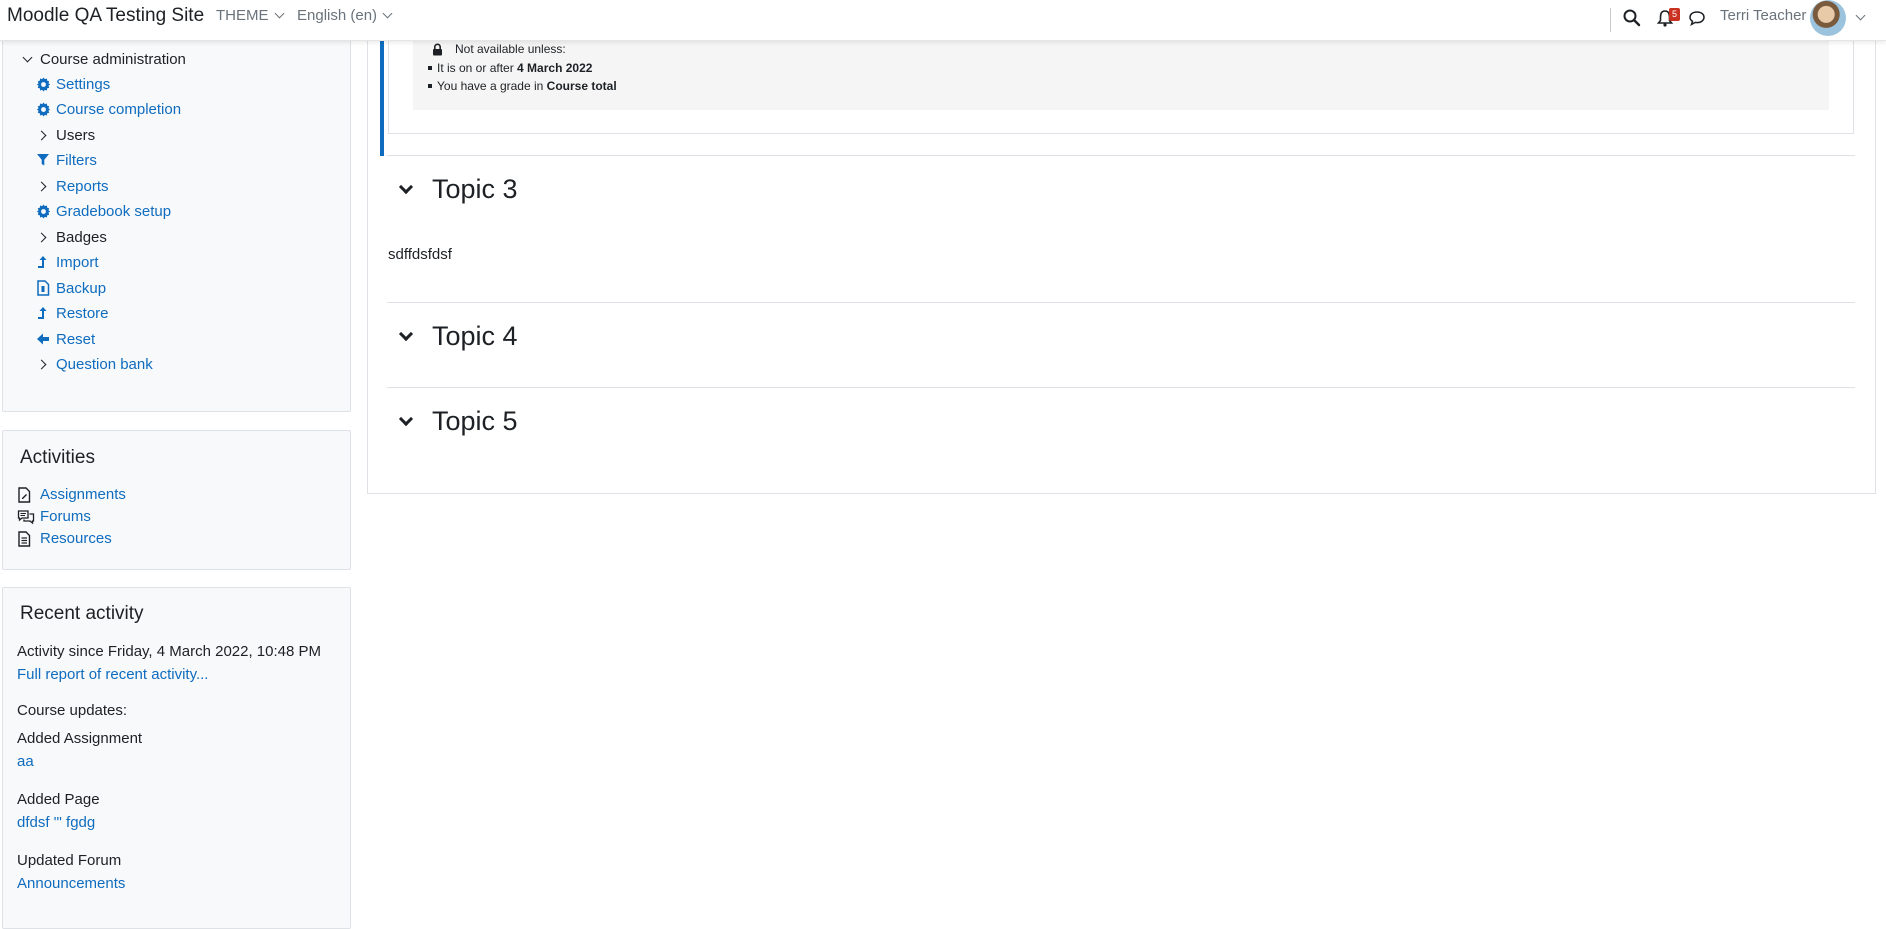 The image size is (1886, 929). Describe the element at coordinates (1828, 18) in the screenshot. I see `user-avatar` at that location.